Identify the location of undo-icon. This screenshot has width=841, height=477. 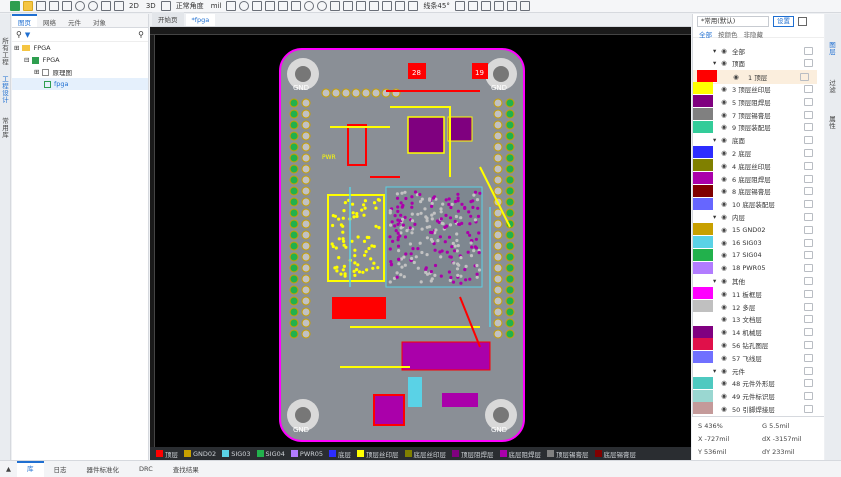
(80, 6).